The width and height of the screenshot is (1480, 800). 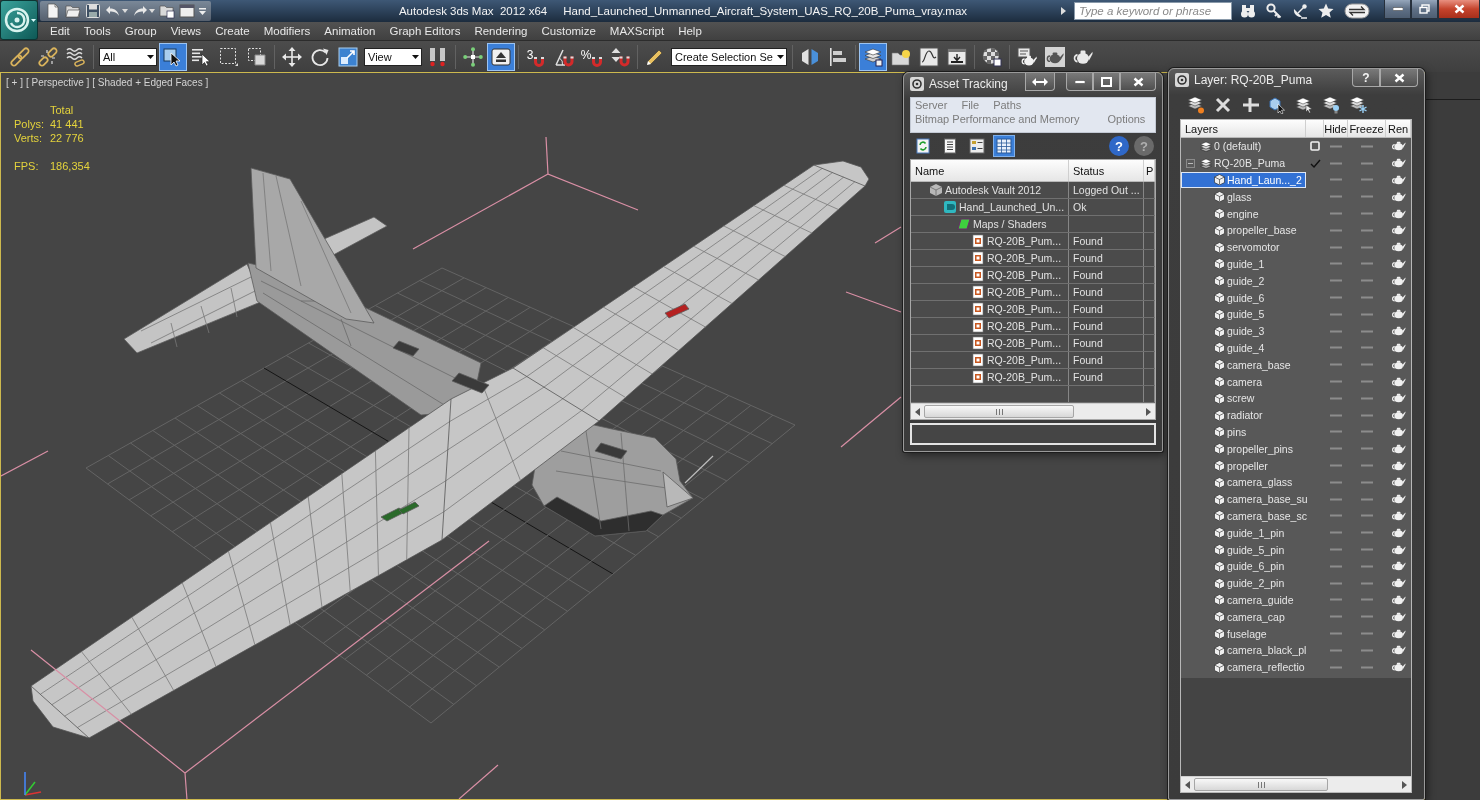 I want to click on viewport-menu-label: [ + ], so click(x=14, y=82).